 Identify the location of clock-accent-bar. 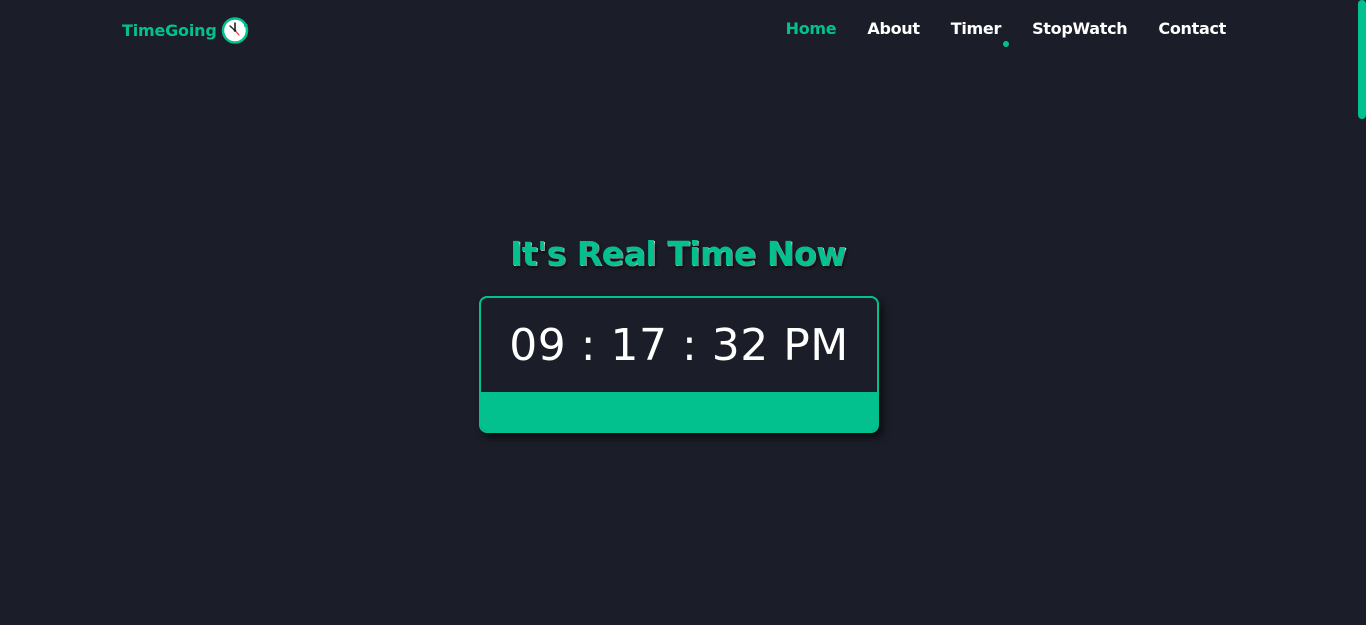
(679, 411).